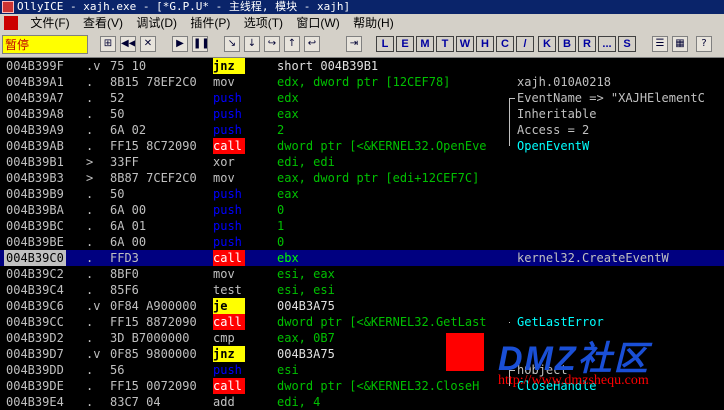 This screenshot has height=410, width=724. I want to click on operand-cell: eax, so click(288, 194).